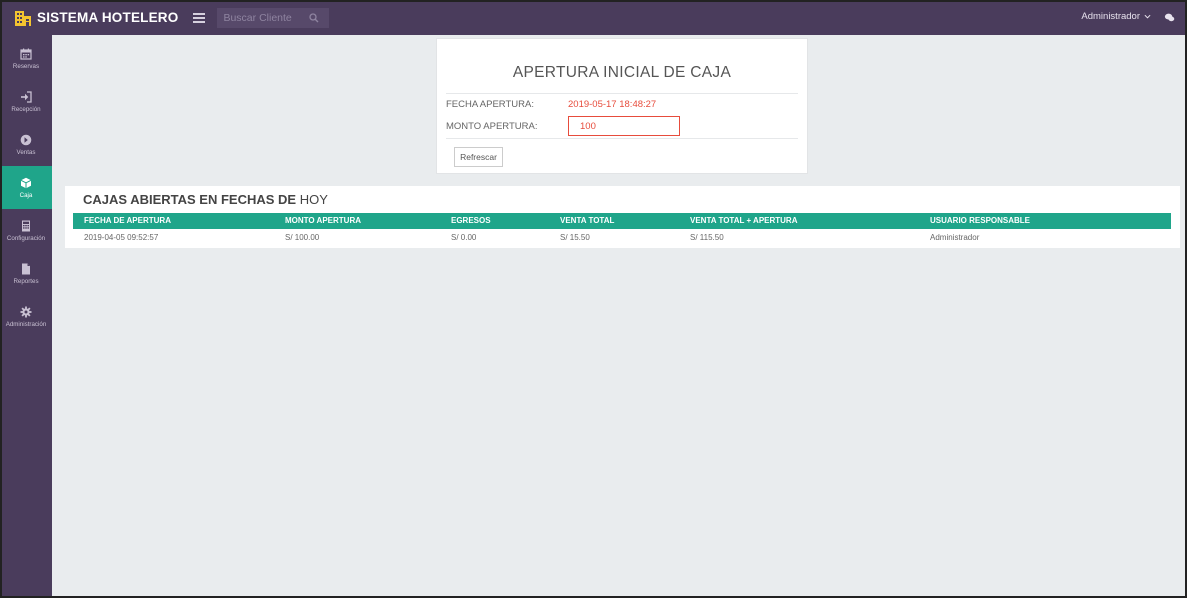  Describe the element at coordinates (593, 17) in the screenshot. I see `top-navbar: SISTEMA HOTELERO Administrador` at that location.